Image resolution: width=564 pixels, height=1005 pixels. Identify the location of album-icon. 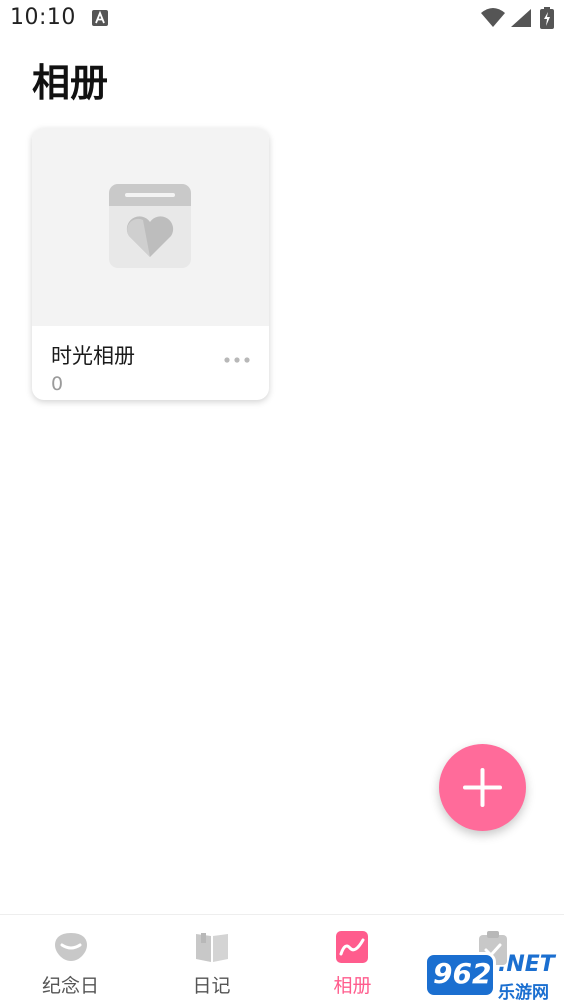
(352, 949).